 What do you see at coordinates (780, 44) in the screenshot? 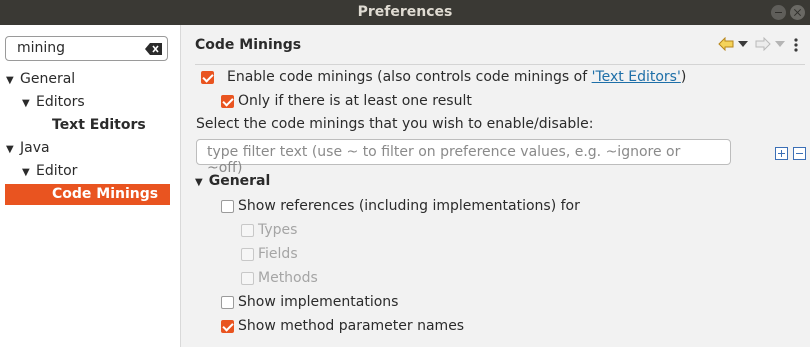
I see `forward-history-dropdown-icon` at bounding box center [780, 44].